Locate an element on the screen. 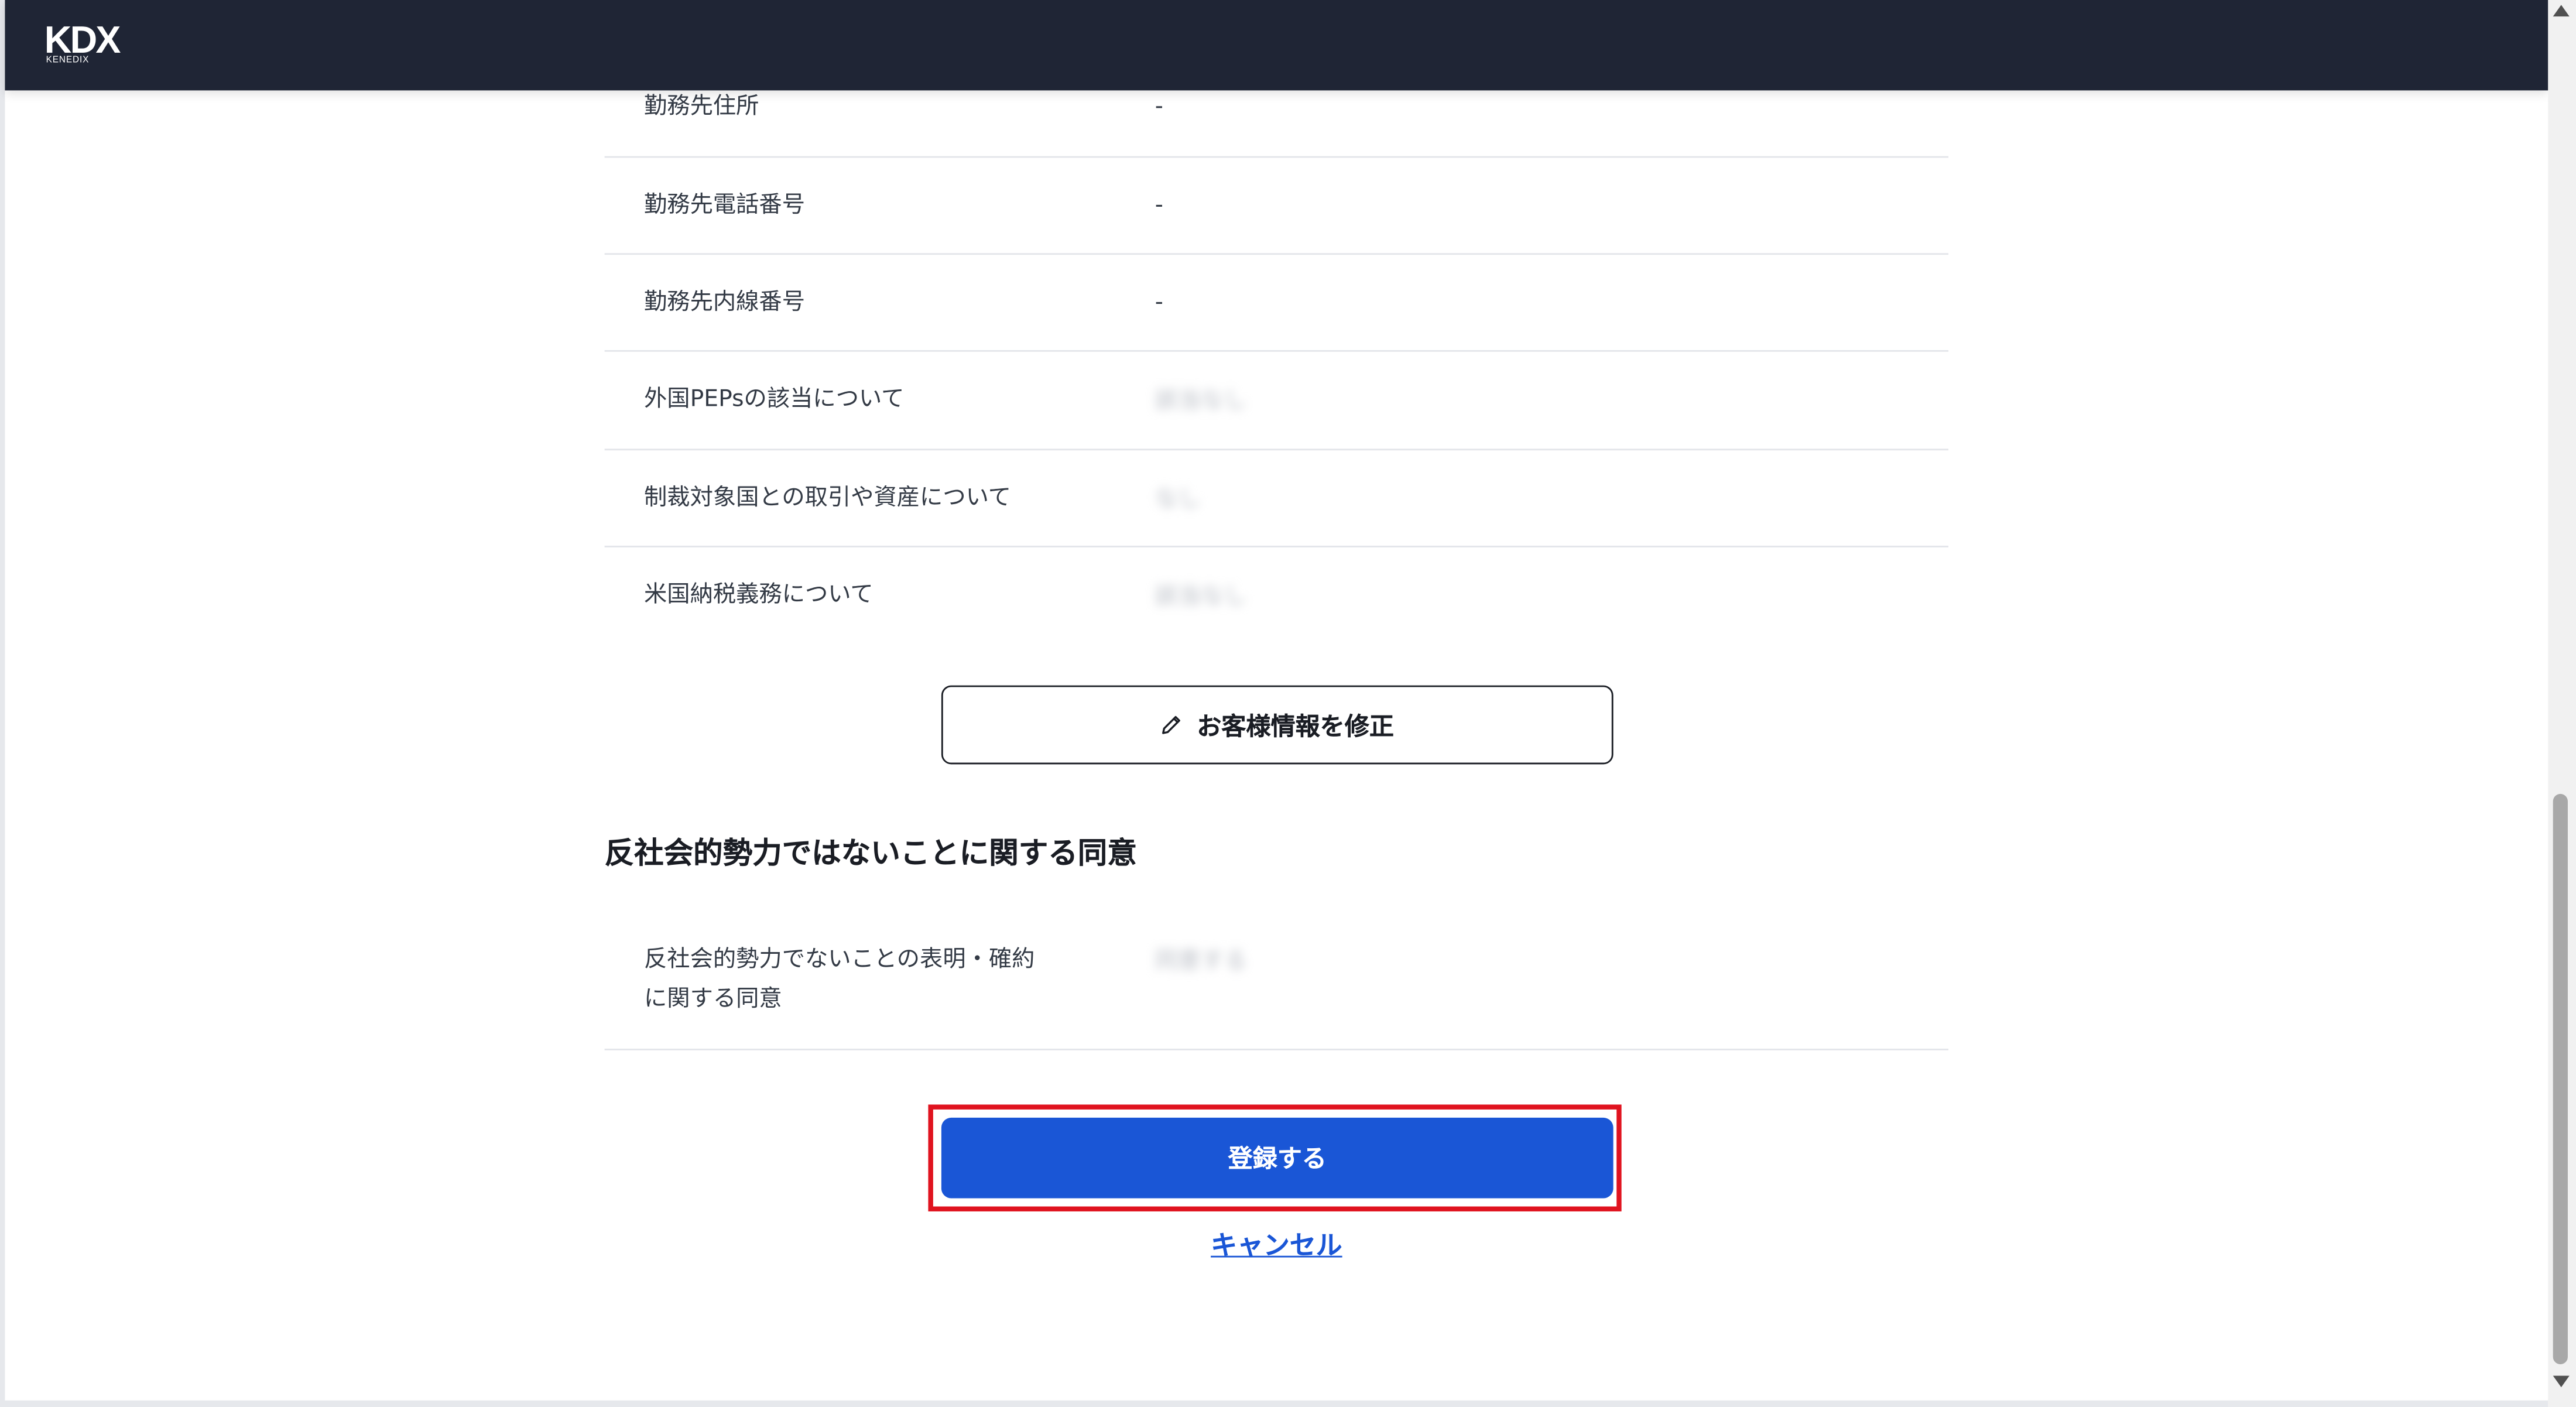  scrollbar-thumb is located at coordinates (2560, 1079).